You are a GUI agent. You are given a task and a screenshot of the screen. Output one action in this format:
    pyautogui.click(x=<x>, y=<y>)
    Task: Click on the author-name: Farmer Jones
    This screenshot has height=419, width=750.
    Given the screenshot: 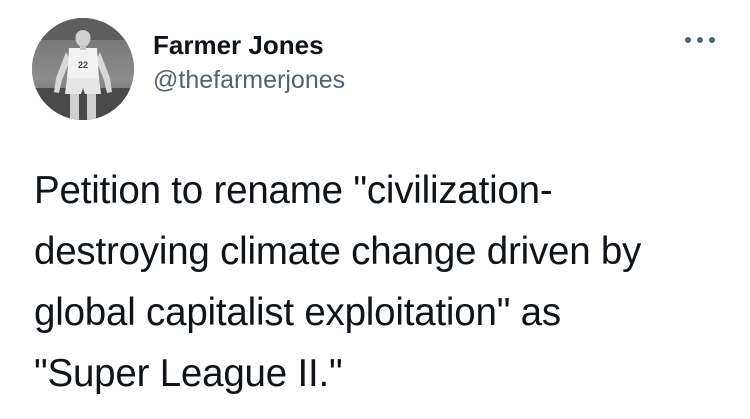 What is the action you would take?
    pyautogui.click(x=238, y=45)
    